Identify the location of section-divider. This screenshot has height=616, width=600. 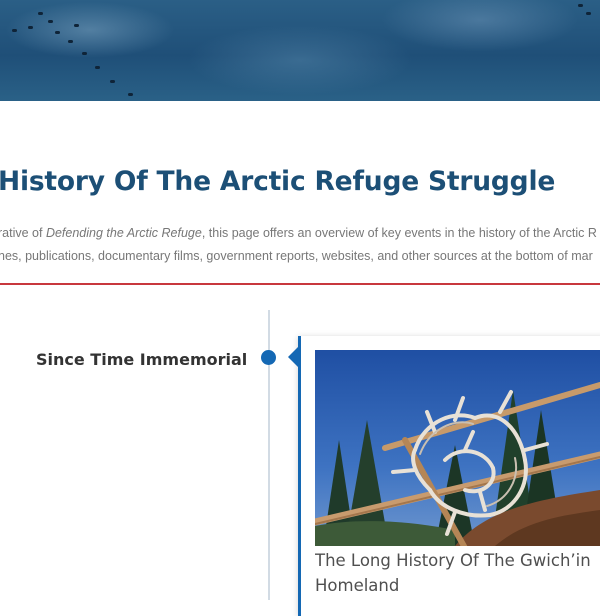
(300, 284).